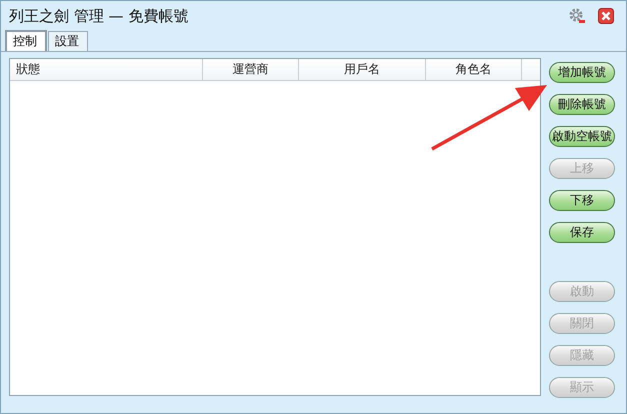  Describe the element at coordinates (26, 40) in the screenshot. I see `tab: 控制` at that location.